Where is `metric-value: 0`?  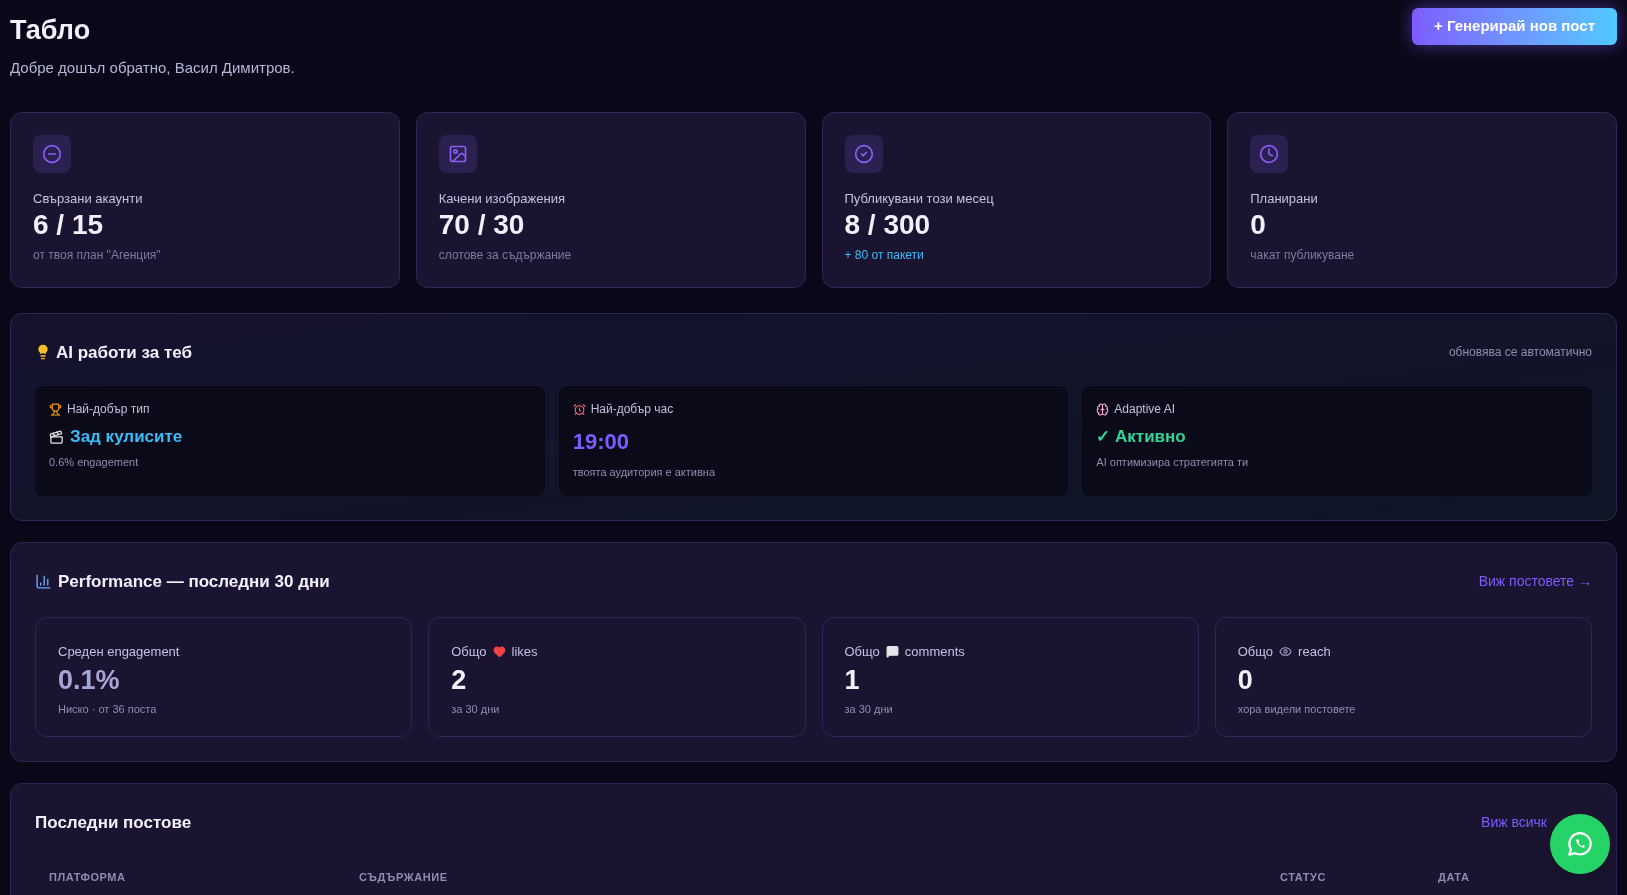 metric-value: 0 is located at coordinates (1245, 680).